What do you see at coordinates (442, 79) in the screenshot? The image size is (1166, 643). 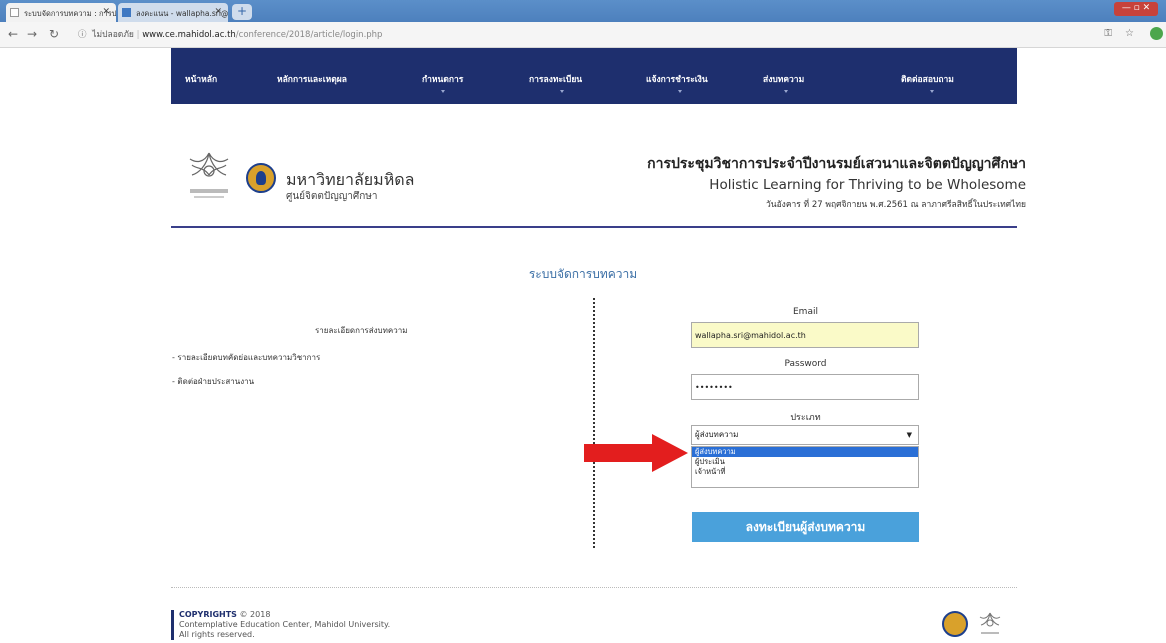 I see `nav-item-schedule: กำหนดการ` at bounding box center [442, 79].